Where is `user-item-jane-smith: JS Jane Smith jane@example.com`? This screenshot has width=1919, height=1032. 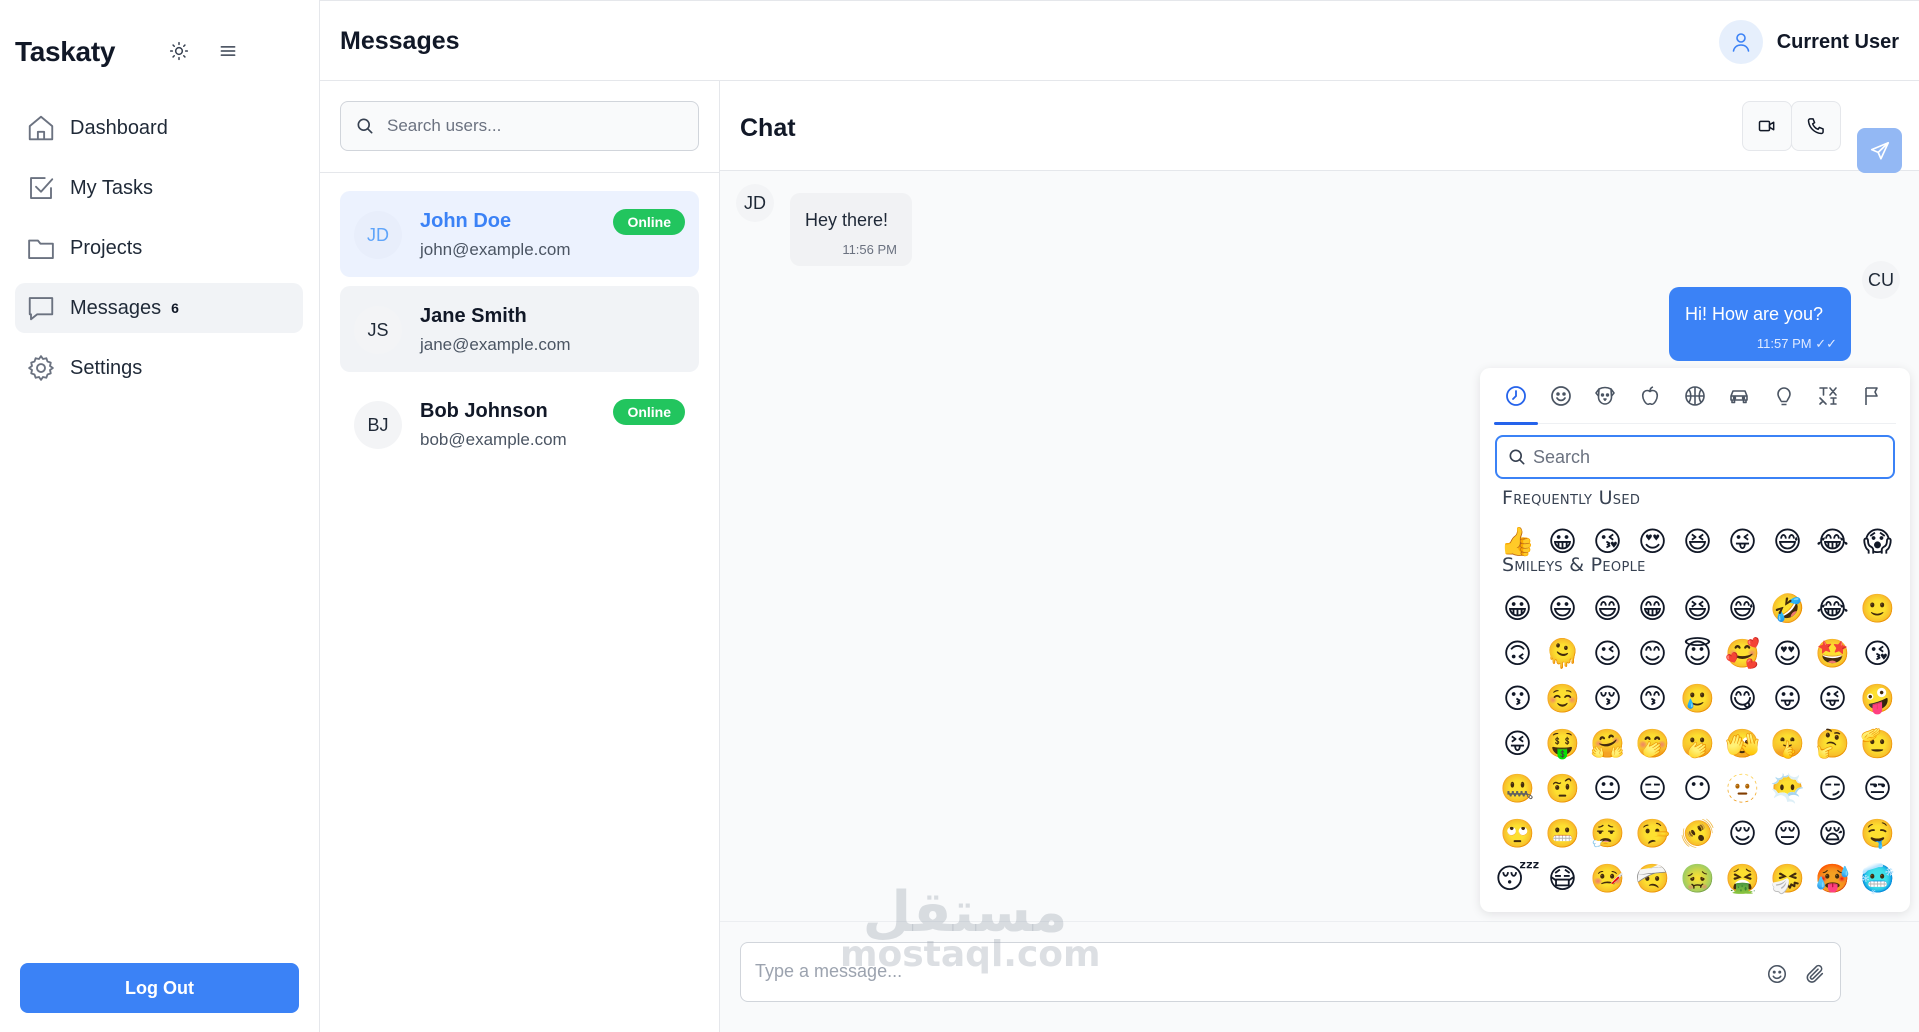 user-item-jane-smith: JS Jane Smith jane@example.com is located at coordinates (519, 329).